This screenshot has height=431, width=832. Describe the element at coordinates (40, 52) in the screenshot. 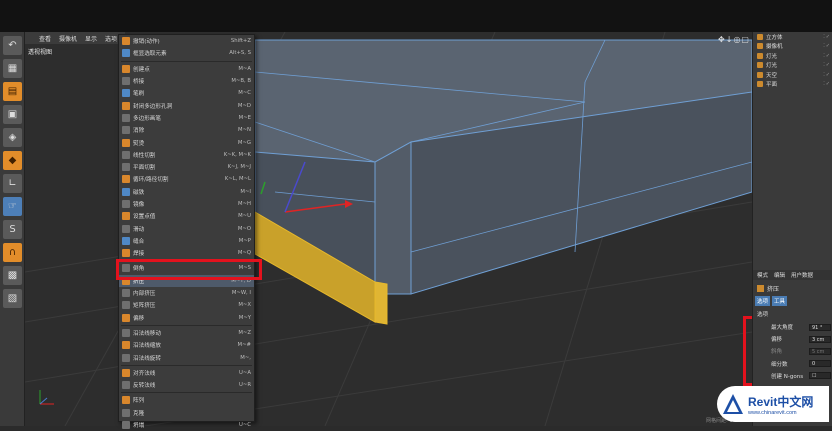

I see `viewport-label: 透视视图` at that location.